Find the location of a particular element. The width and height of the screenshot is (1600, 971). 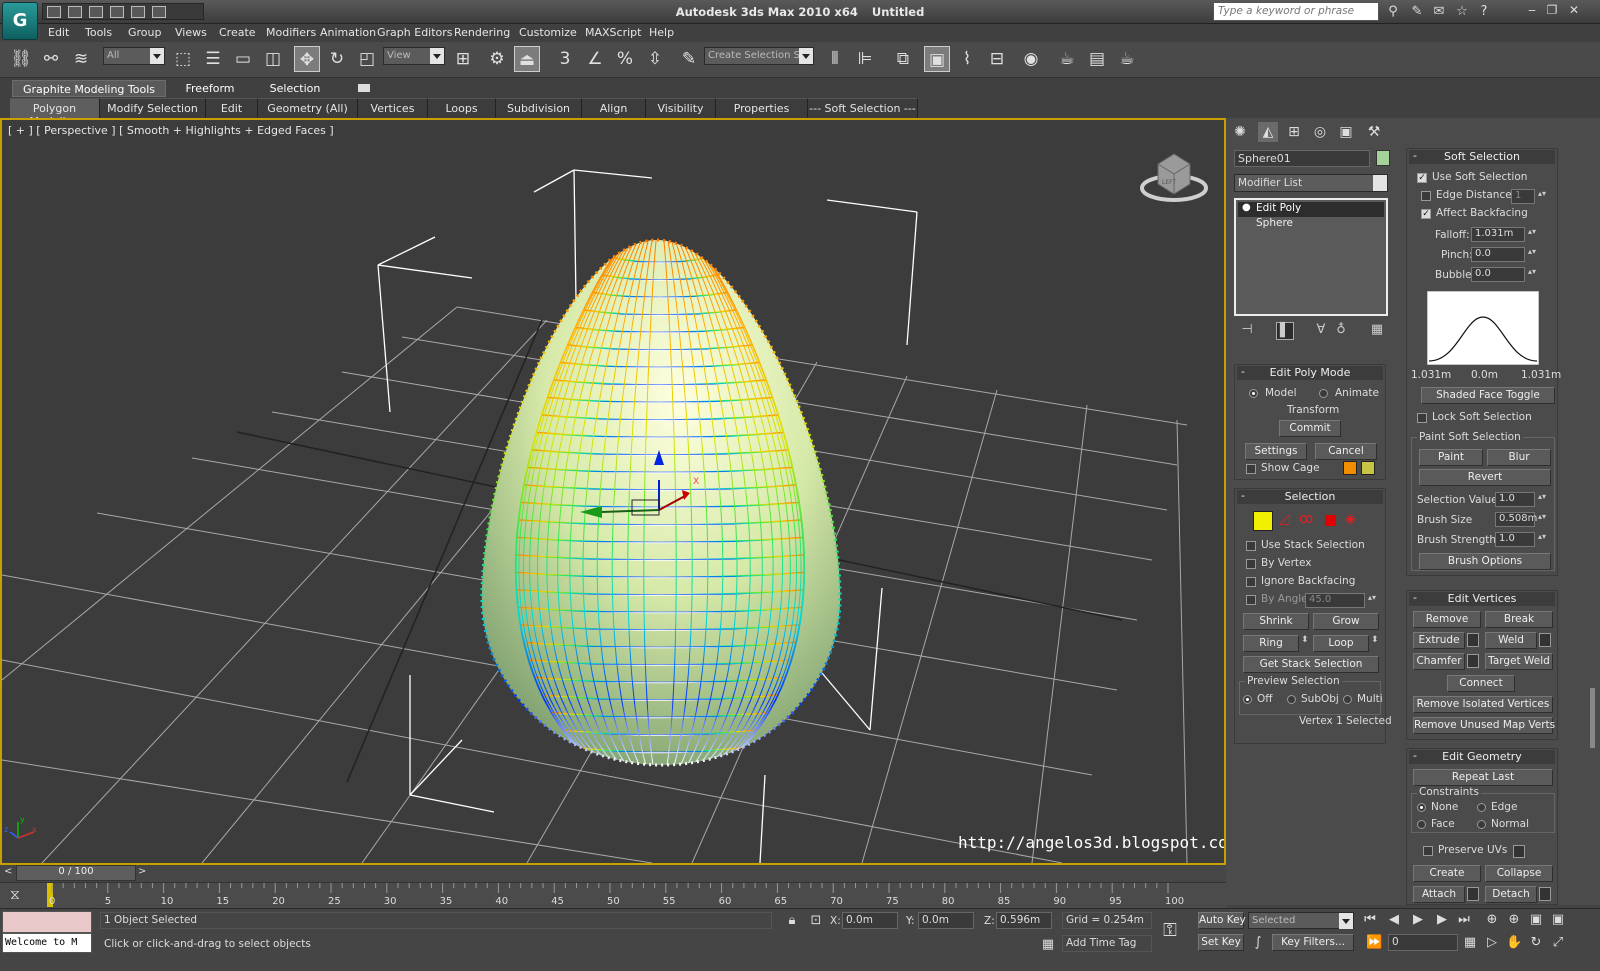

menu-views: Views is located at coordinates (191, 32).